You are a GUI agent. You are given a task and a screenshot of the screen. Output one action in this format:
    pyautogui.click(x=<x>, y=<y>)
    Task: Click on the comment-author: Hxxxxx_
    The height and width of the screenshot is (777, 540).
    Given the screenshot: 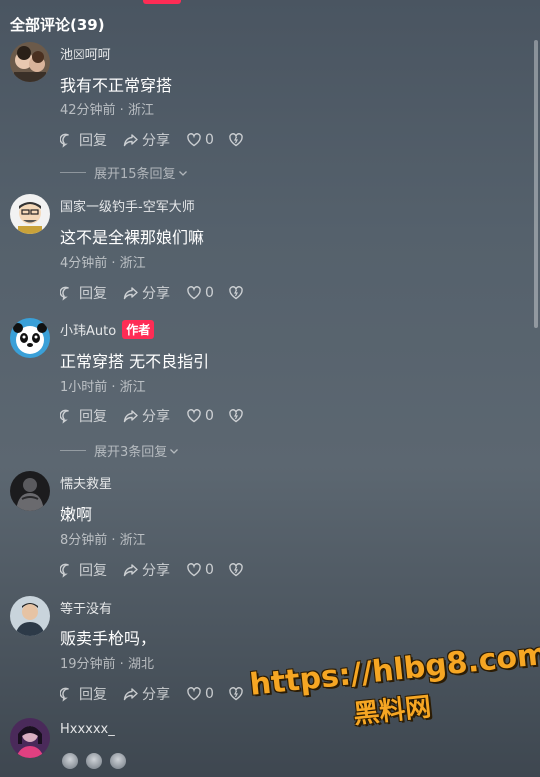 What is the action you would take?
    pyautogui.click(x=87, y=729)
    